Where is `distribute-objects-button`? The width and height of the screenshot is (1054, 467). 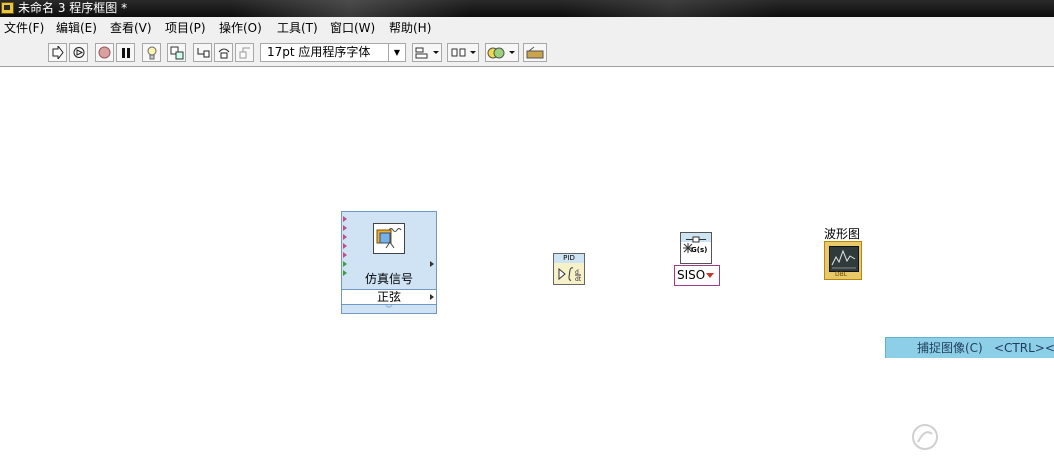
distribute-objects-button is located at coordinates (463, 52).